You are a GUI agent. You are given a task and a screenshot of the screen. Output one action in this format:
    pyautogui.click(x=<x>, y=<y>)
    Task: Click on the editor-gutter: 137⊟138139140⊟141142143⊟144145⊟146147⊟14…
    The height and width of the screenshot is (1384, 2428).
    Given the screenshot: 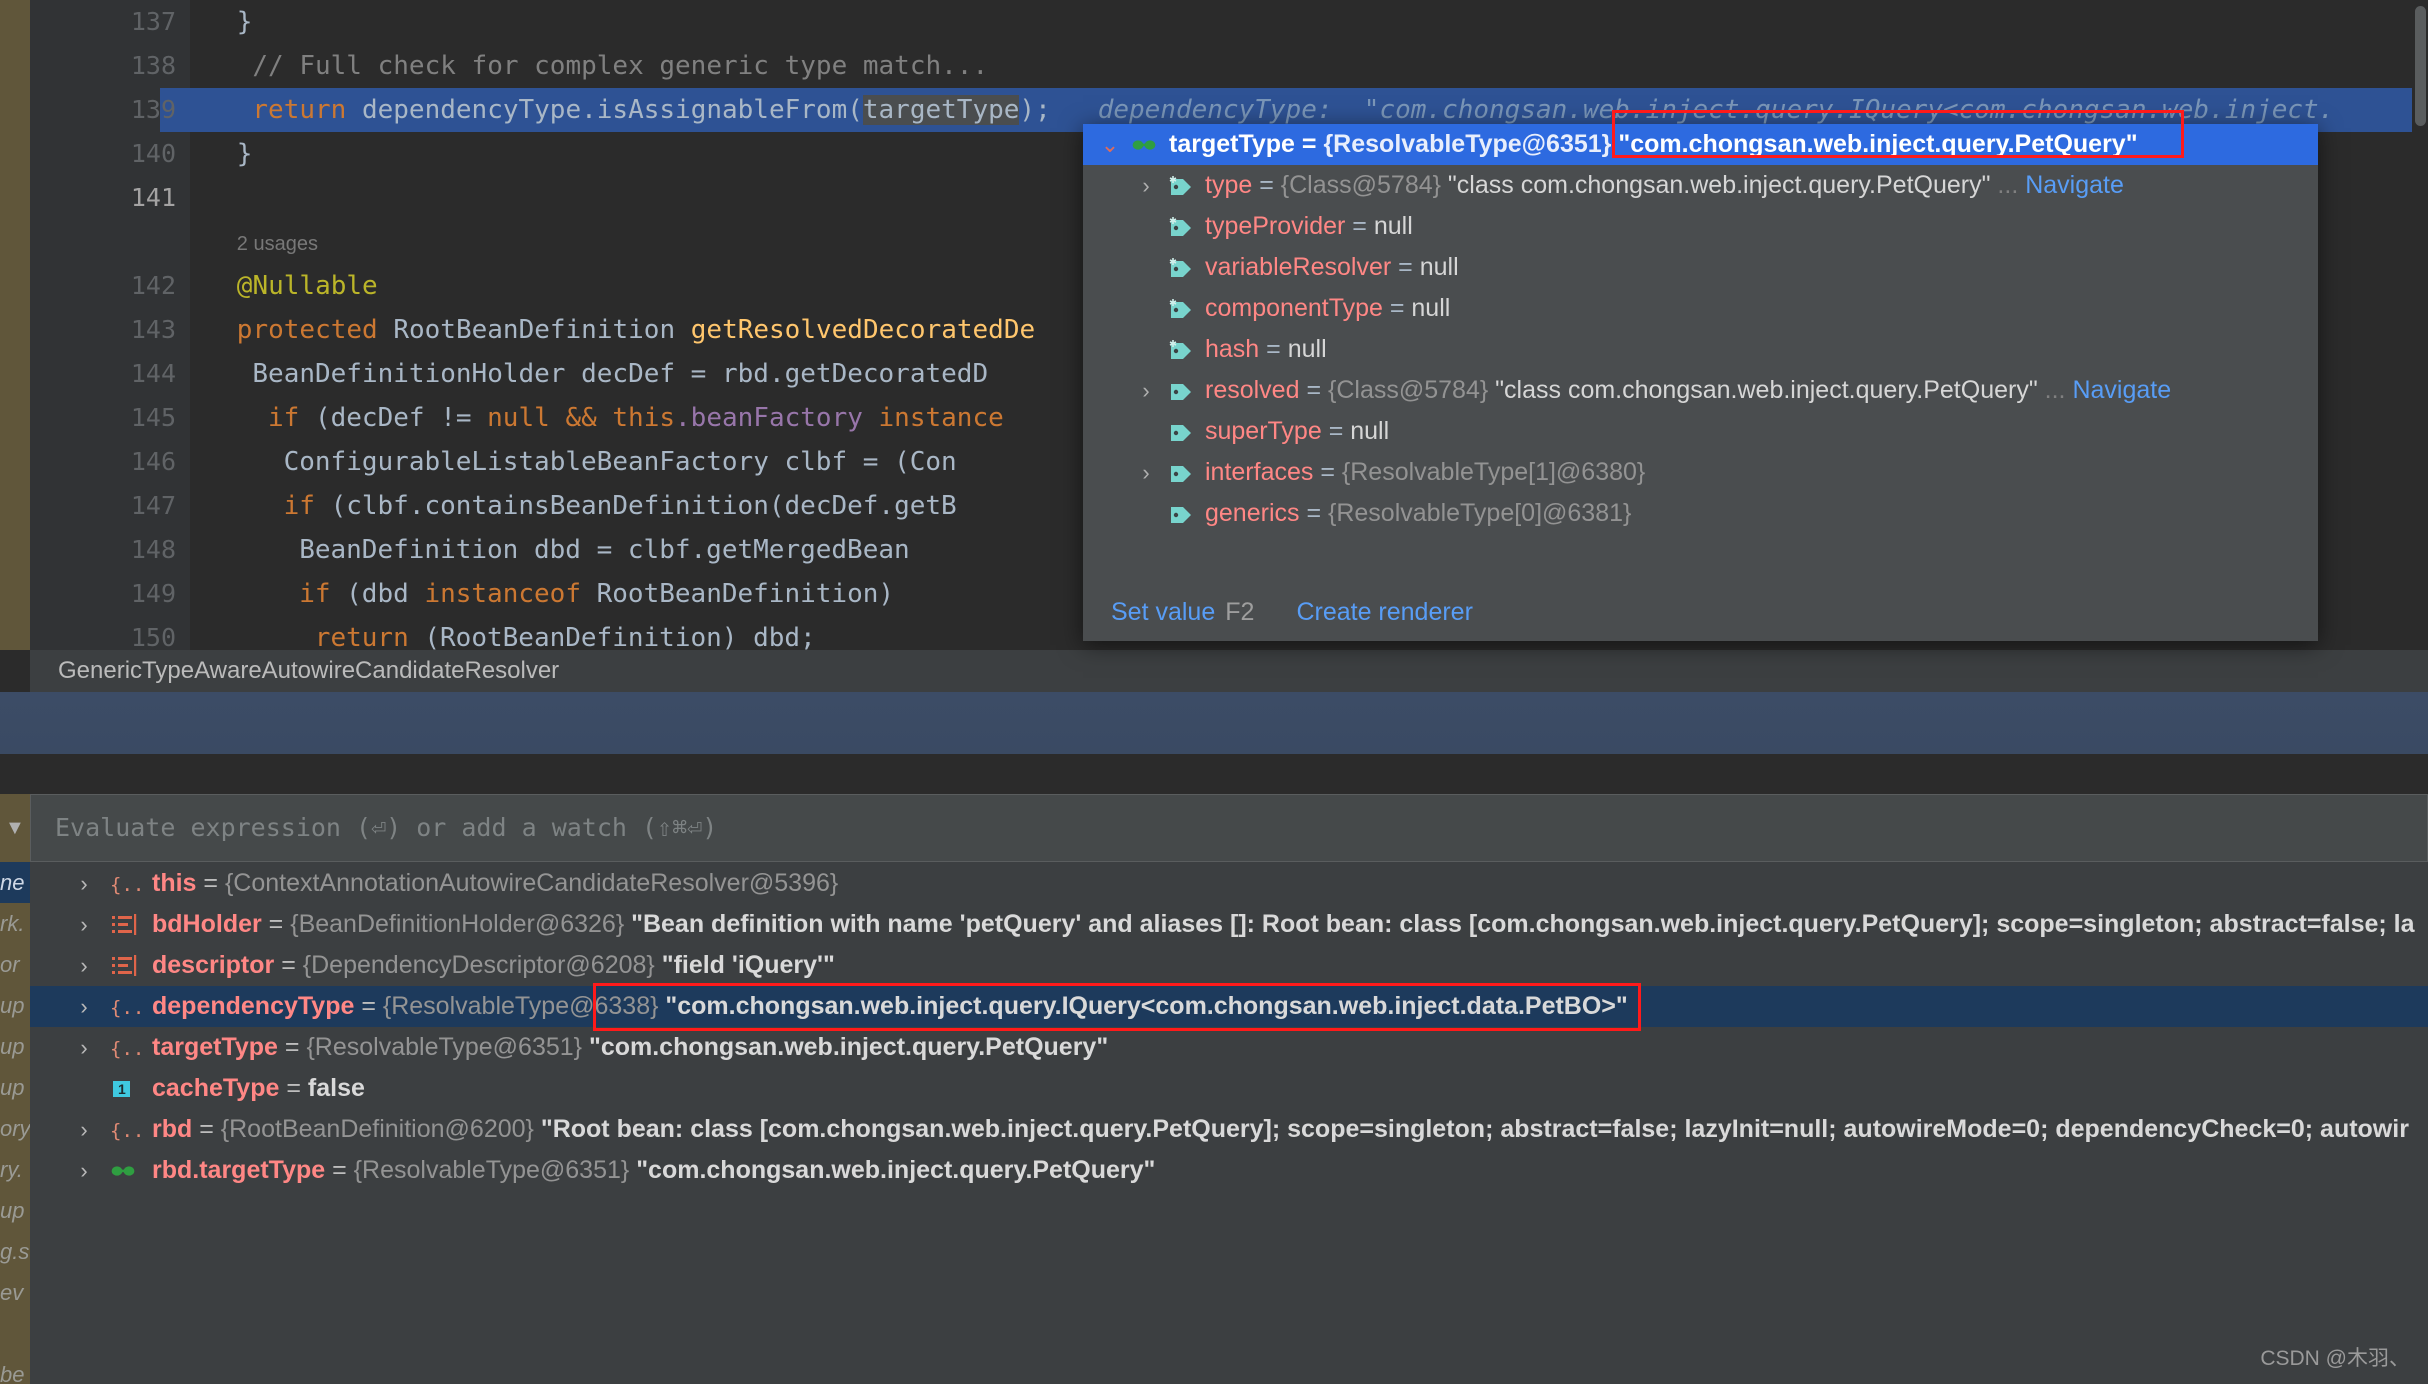 What is the action you would take?
    pyautogui.click(x=130, y=326)
    